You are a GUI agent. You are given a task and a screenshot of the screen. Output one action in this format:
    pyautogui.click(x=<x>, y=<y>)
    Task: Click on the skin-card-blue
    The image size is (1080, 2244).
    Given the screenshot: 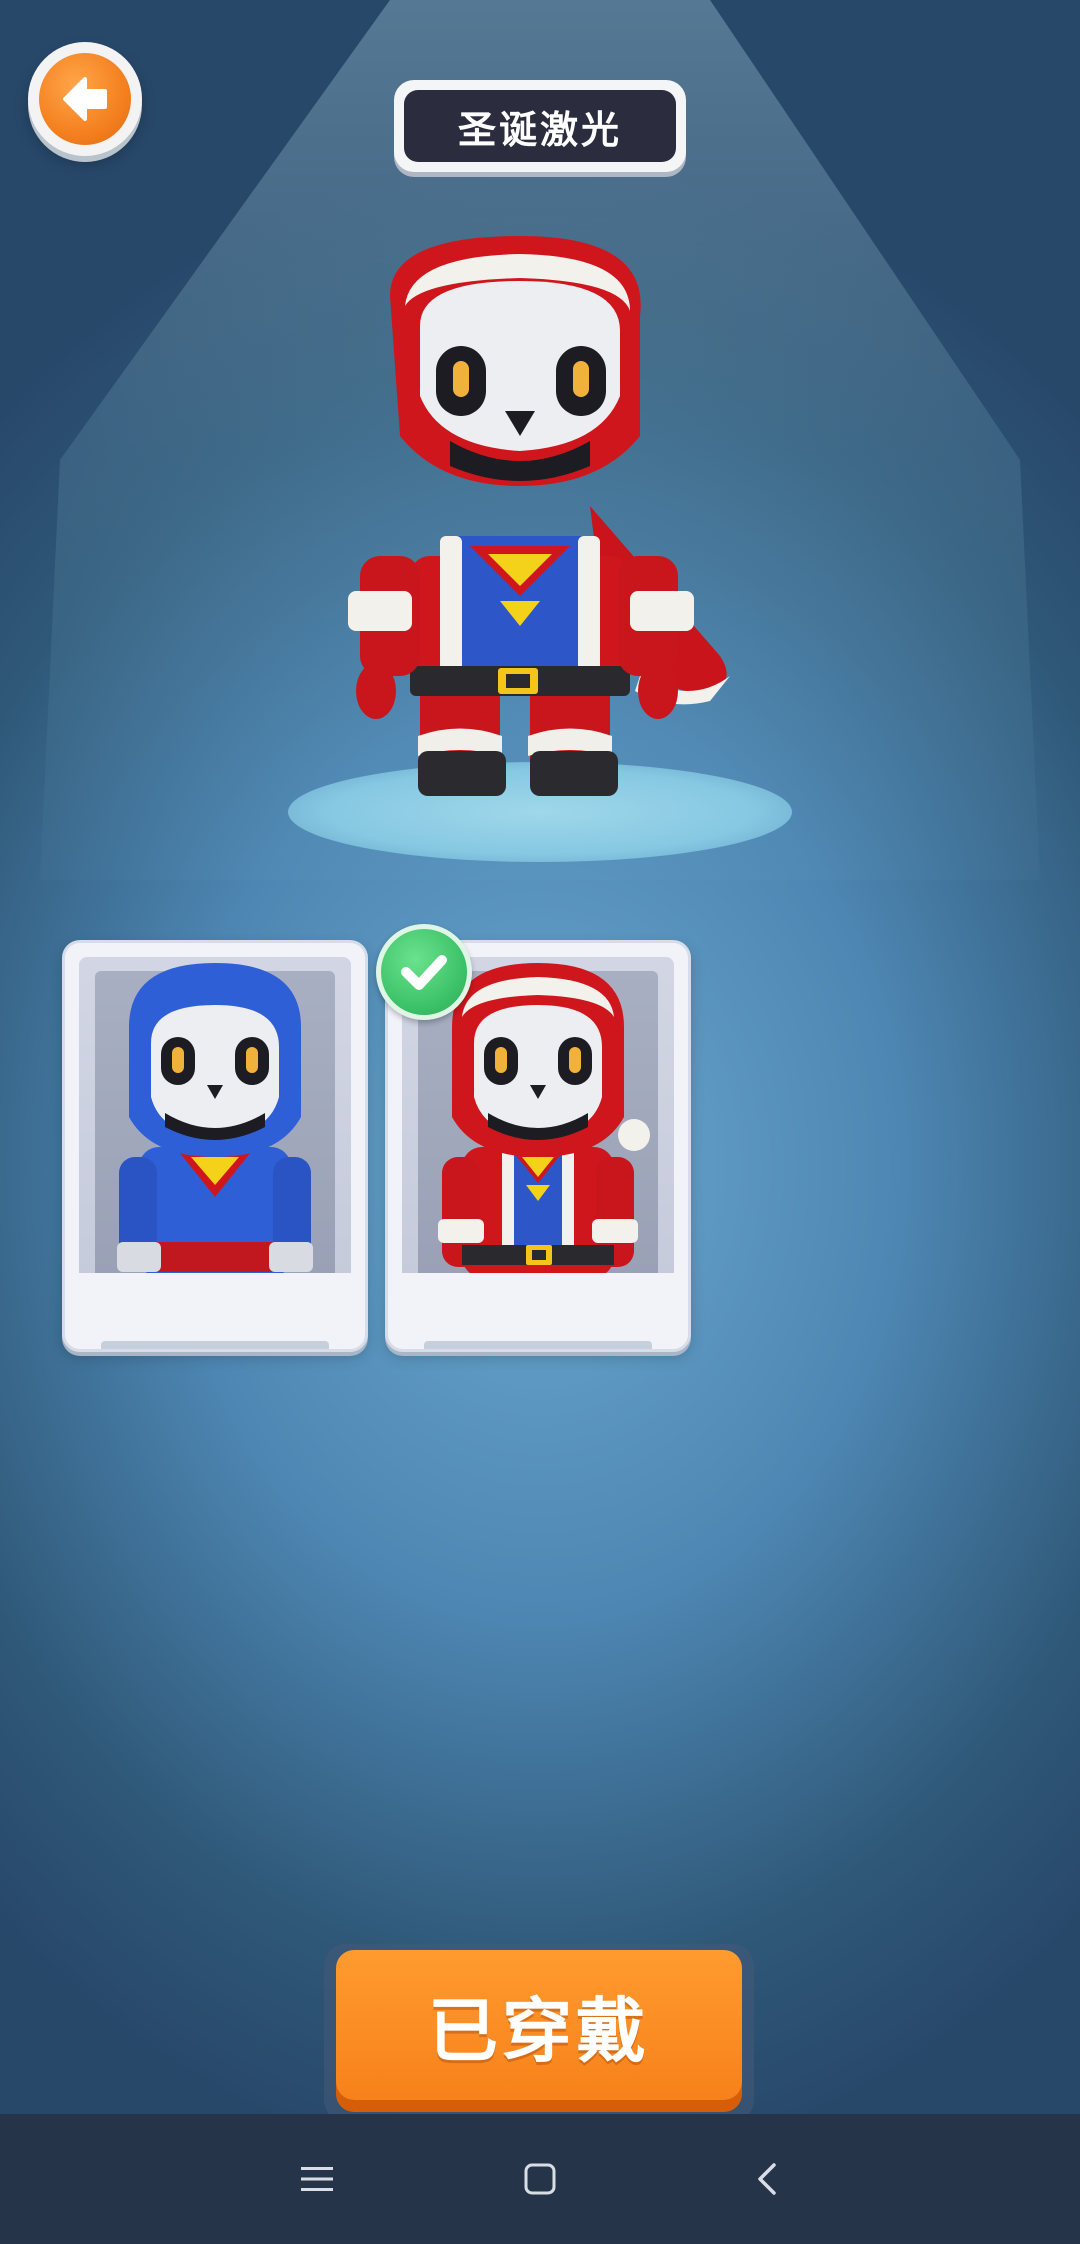 What is the action you would take?
    pyautogui.click(x=215, y=1146)
    